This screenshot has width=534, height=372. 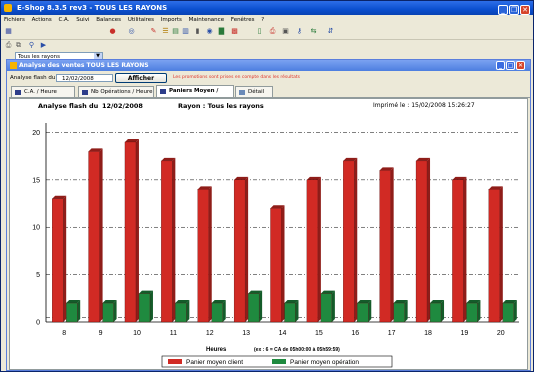 What do you see at coordinates (259, 31) in the screenshot?
I see `battery-icon: ▯` at bounding box center [259, 31].